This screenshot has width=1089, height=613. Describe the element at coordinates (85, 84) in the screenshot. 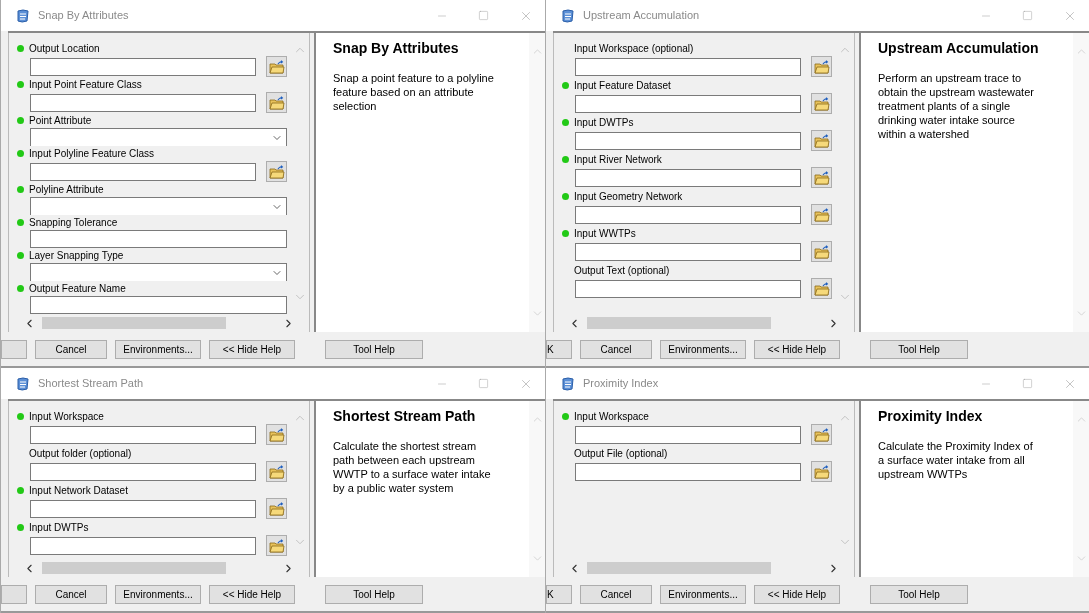

I see `parameter-label: Input Point Feature Class` at that location.